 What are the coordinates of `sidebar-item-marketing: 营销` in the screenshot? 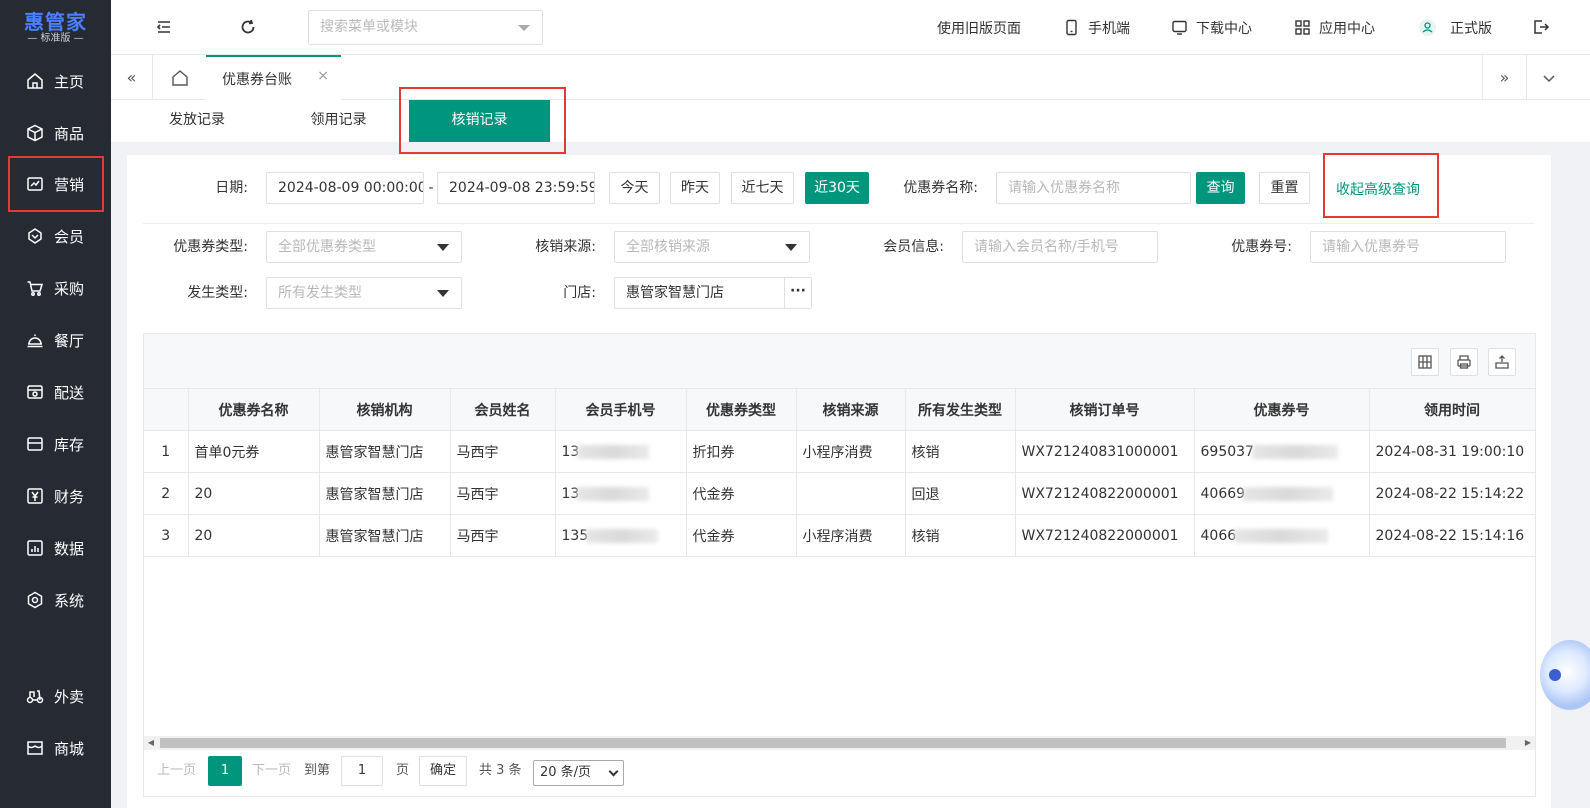 It's located at (56, 184).